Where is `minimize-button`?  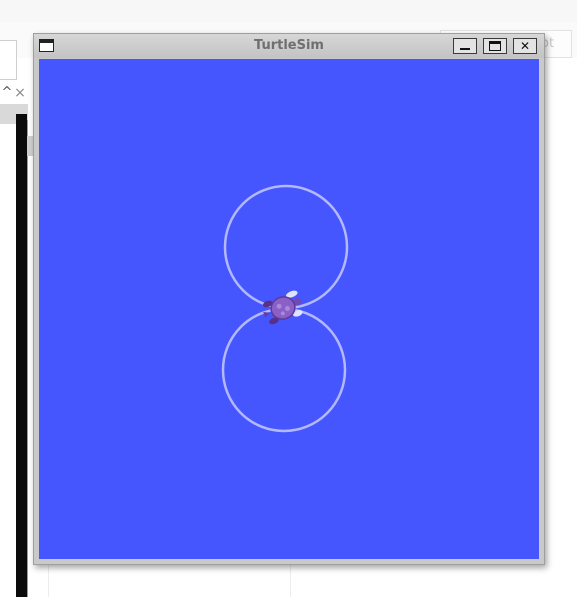
minimize-button is located at coordinates (465, 46).